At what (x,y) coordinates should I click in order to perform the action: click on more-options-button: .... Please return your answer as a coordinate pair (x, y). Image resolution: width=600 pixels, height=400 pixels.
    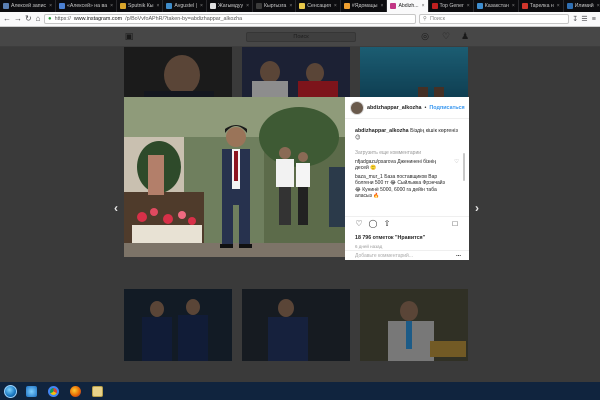
    Looking at the image, I should click on (458, 255).